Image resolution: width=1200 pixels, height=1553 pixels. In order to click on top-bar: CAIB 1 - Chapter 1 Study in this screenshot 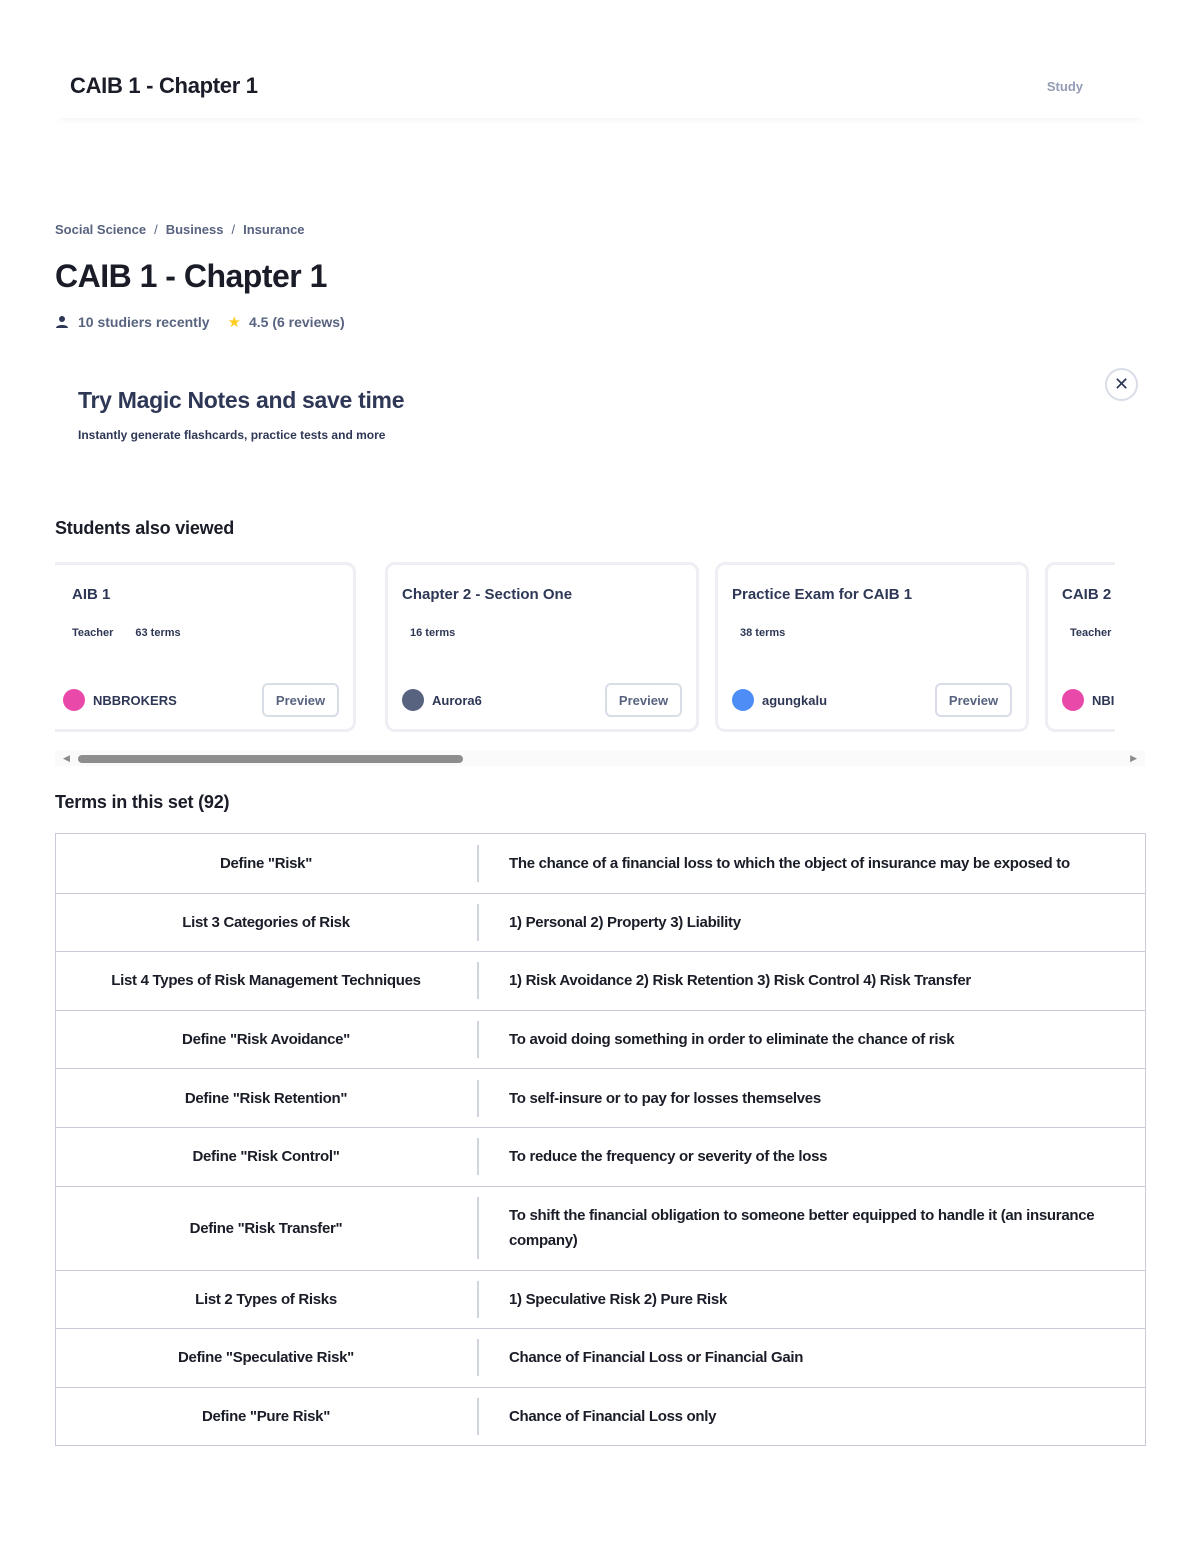, I will do `click(600, 89)`.